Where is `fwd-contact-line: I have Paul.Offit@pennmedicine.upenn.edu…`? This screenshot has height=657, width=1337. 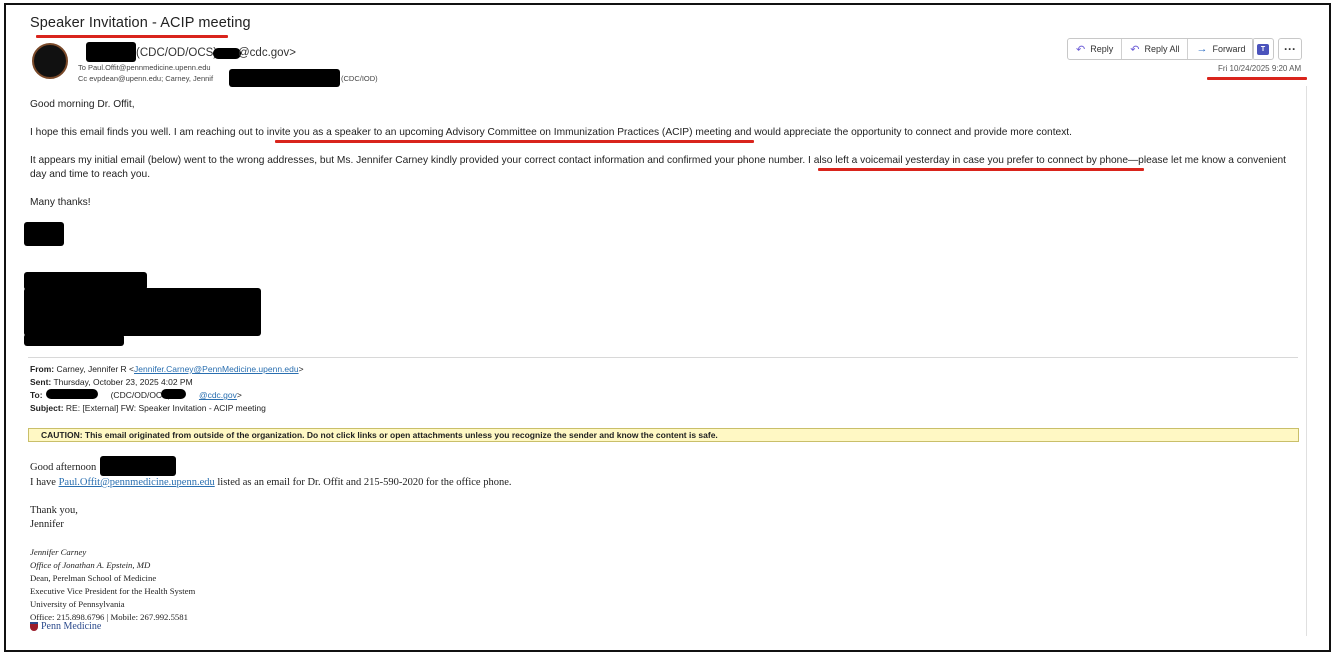 fwd-contact-line: I have Paul.Offit@pennmedicine.upenn.edu… is located at coordinates (270, 483).